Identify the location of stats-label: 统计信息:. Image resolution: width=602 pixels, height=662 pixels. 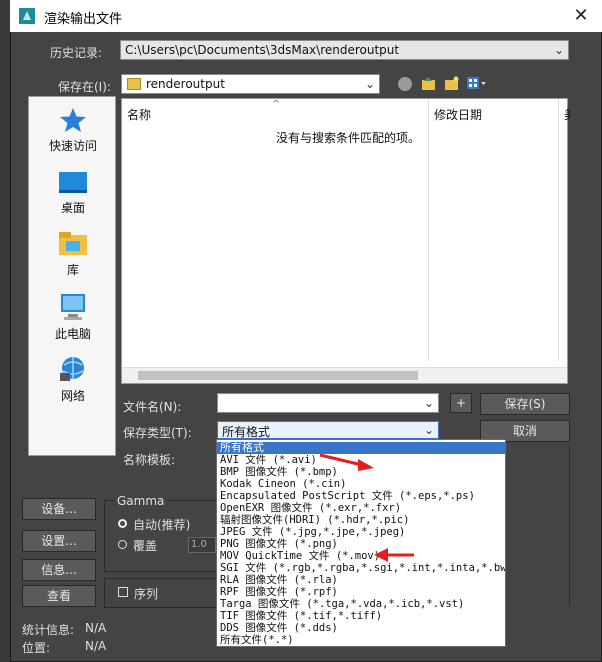
(48, 630).